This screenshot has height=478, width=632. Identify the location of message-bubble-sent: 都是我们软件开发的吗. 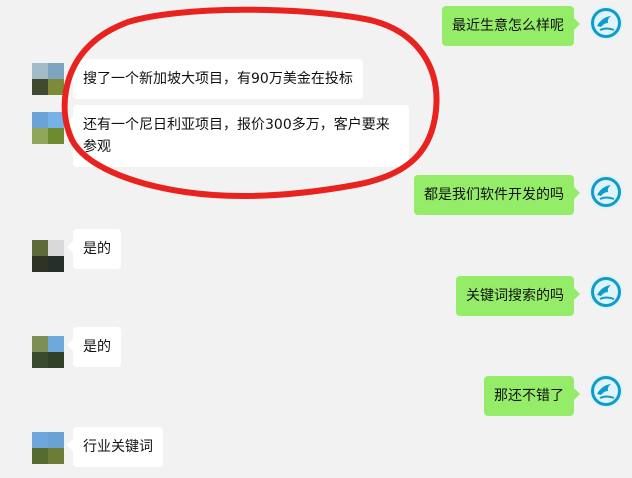
(497, 195).